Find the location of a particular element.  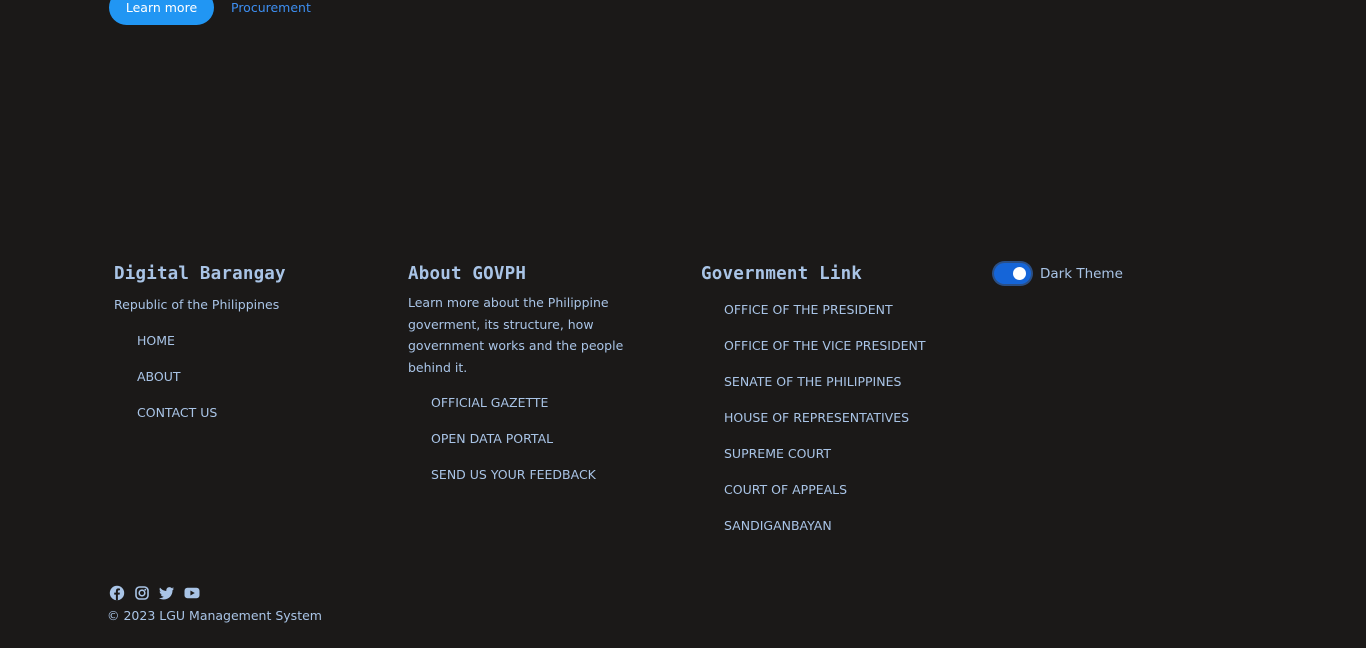

government-link-title: Government Link is located at coordinates (782, 274).